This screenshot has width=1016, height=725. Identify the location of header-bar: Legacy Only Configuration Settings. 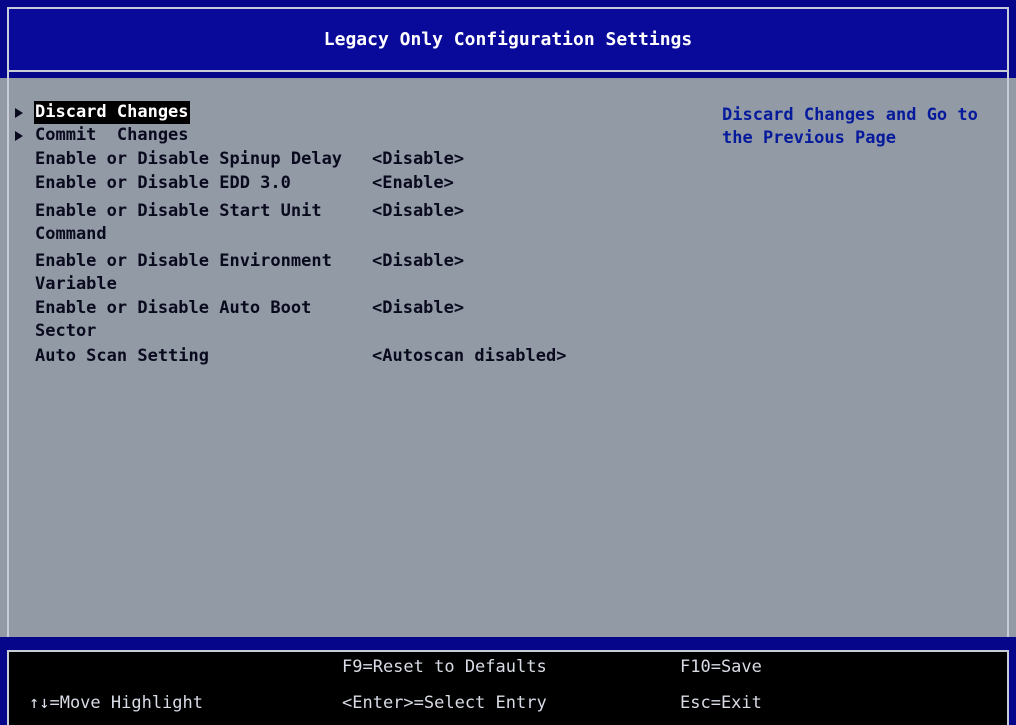
(508, 39).